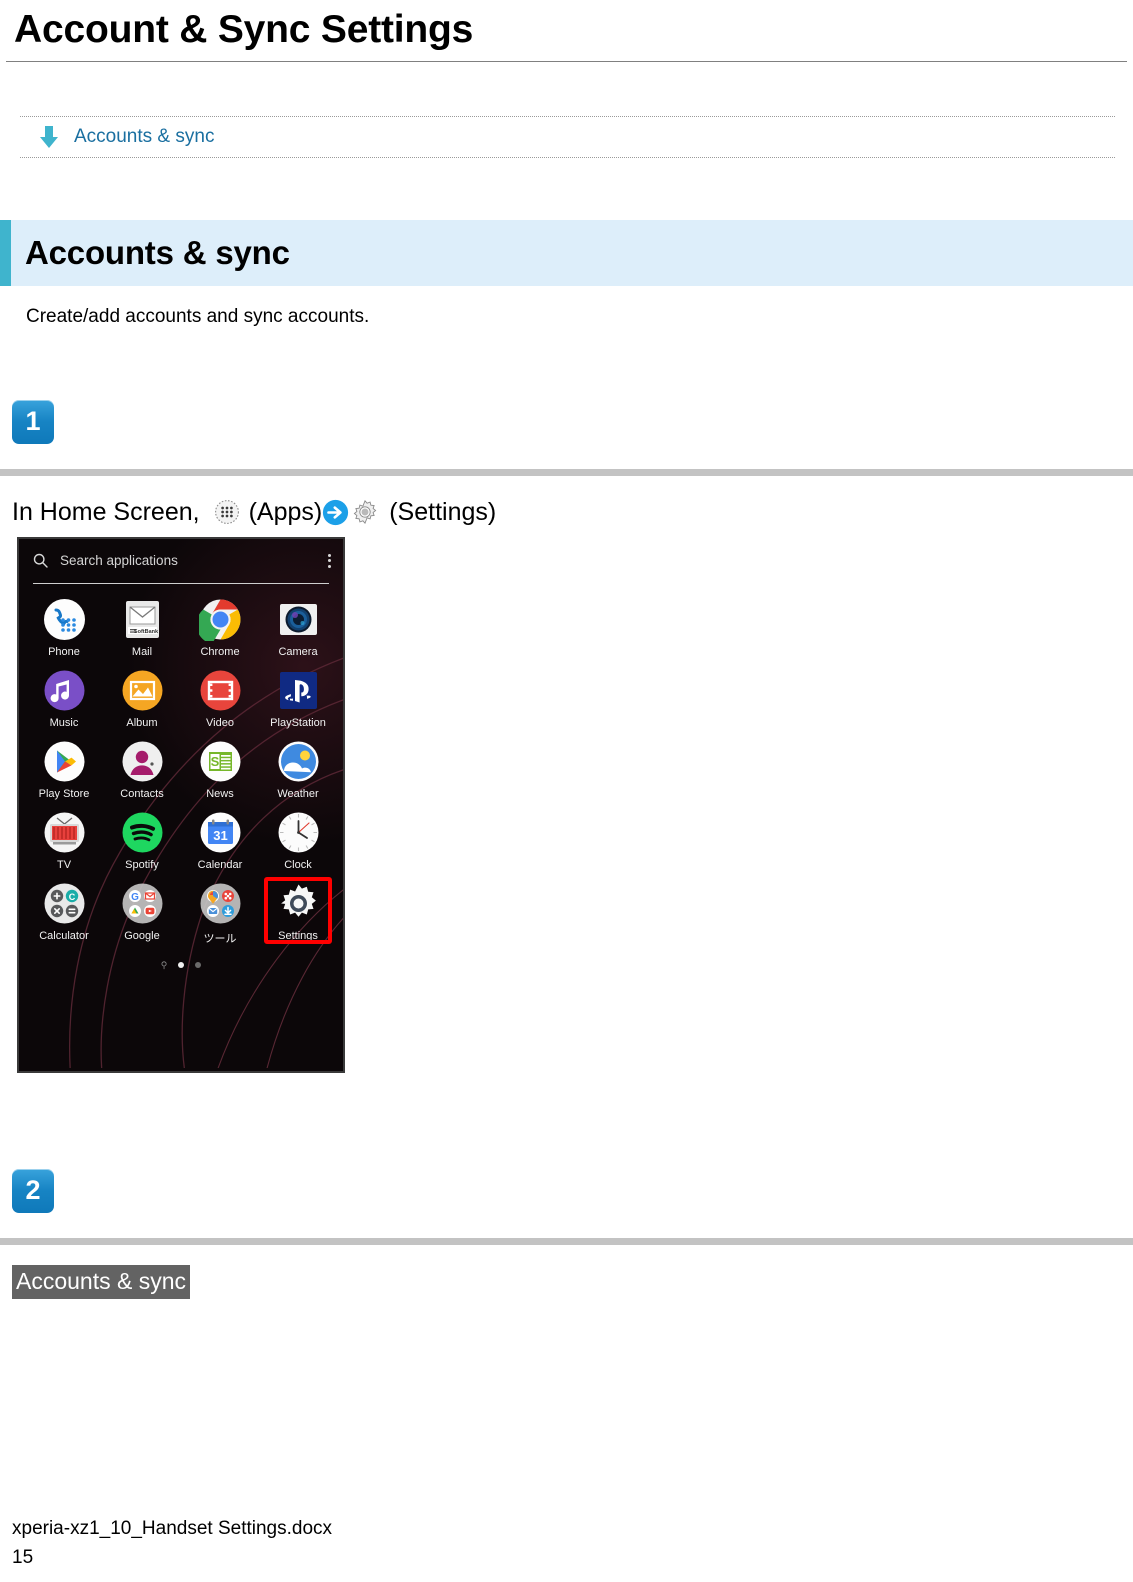  I want to click on weather-icon, so click(298, 761).